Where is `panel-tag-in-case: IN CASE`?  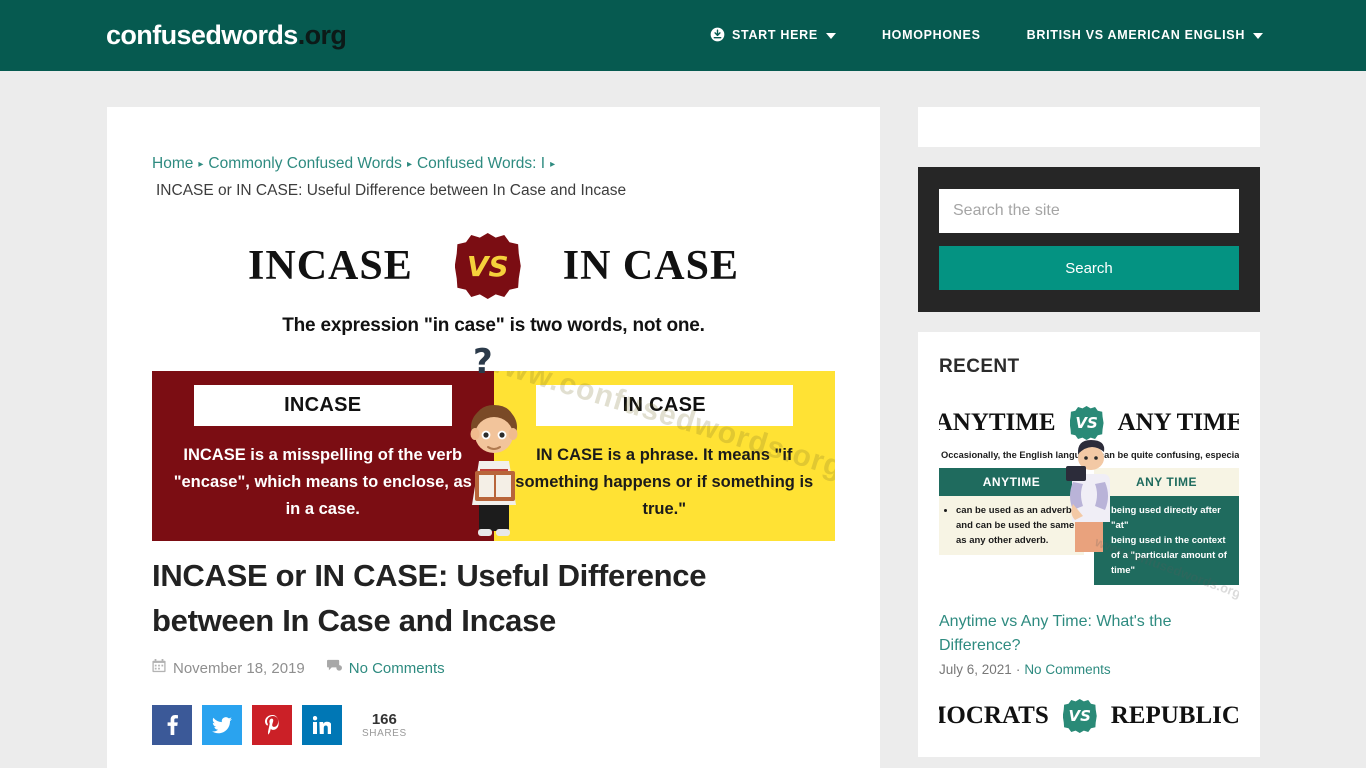
panel-tag-in-case: IN CASE is located at coordinates (664, 405).